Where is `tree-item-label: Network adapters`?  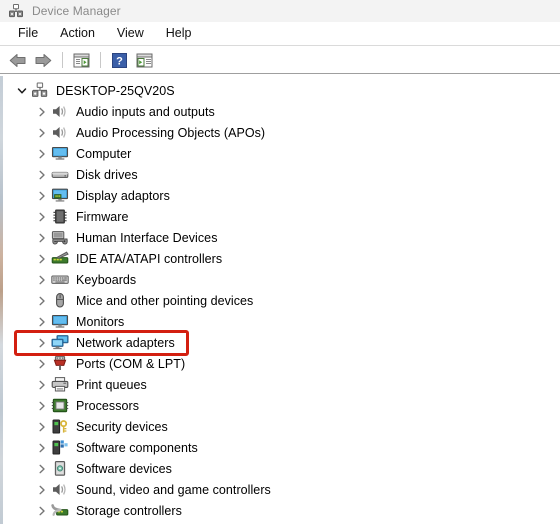
tree-item-label: Network adapters is located at coordinates (125, 342).